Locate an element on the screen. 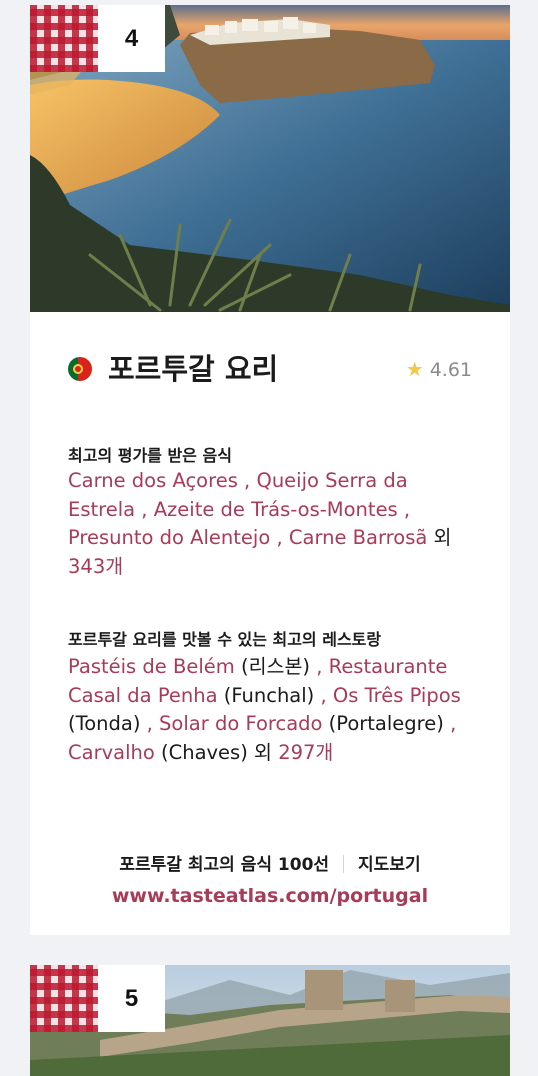  more-foods-link: 343개 is located at coordinates (95, 566).